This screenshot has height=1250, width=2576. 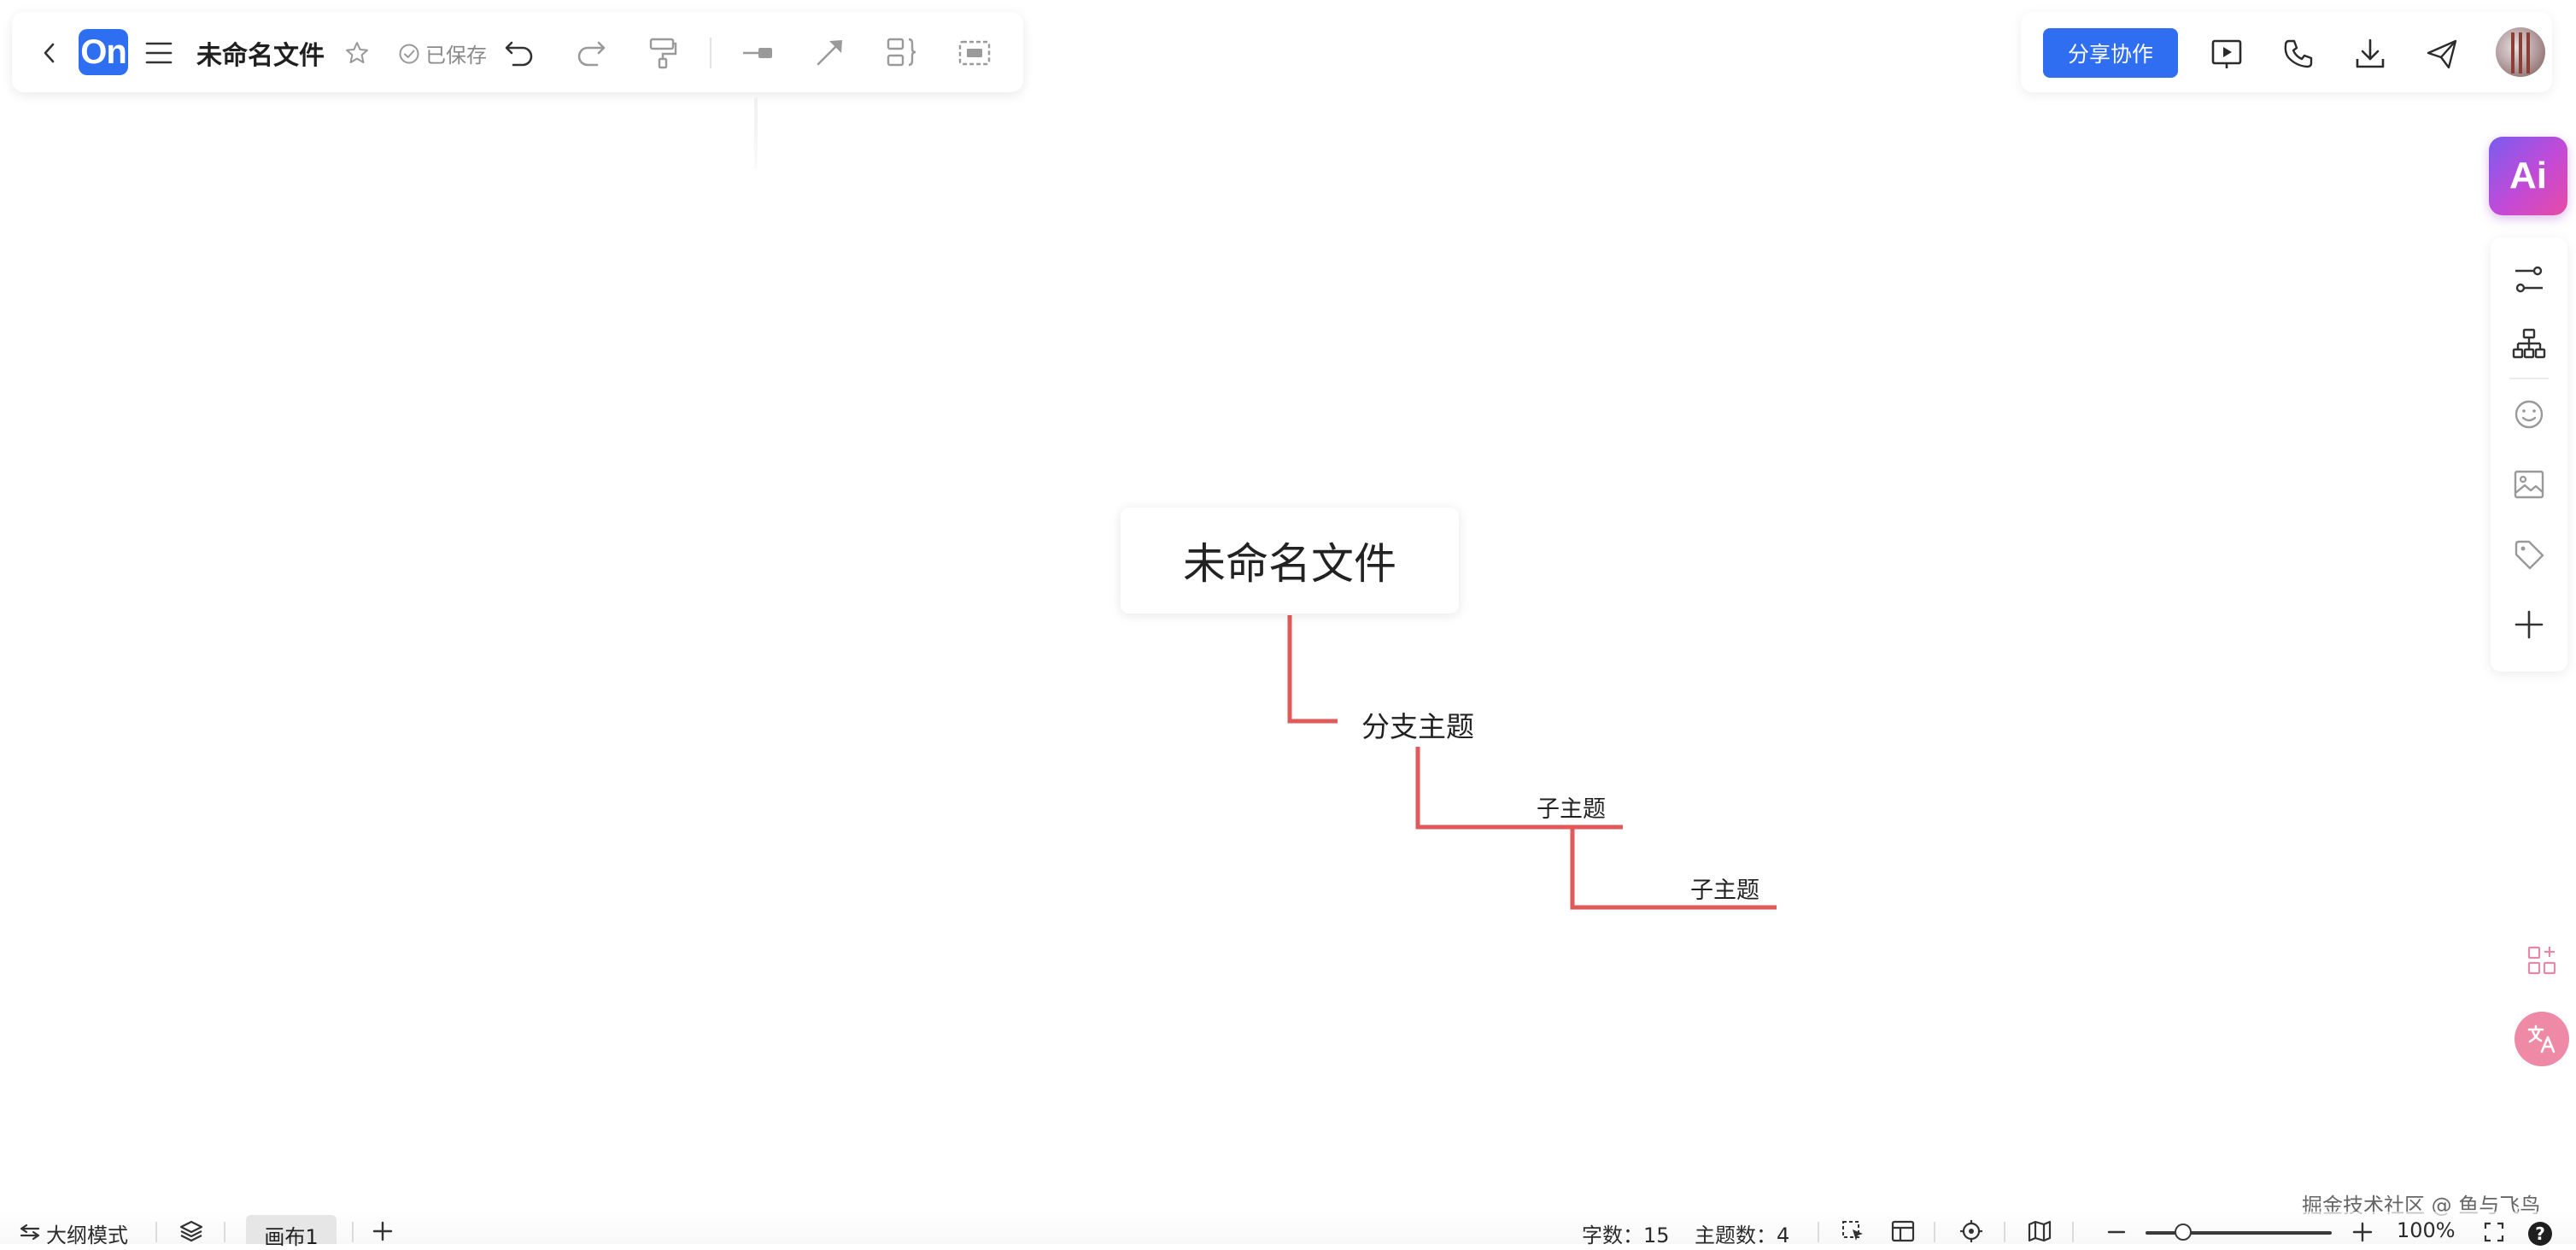 I want to click on menu-icon, so click(x=159, y=53).